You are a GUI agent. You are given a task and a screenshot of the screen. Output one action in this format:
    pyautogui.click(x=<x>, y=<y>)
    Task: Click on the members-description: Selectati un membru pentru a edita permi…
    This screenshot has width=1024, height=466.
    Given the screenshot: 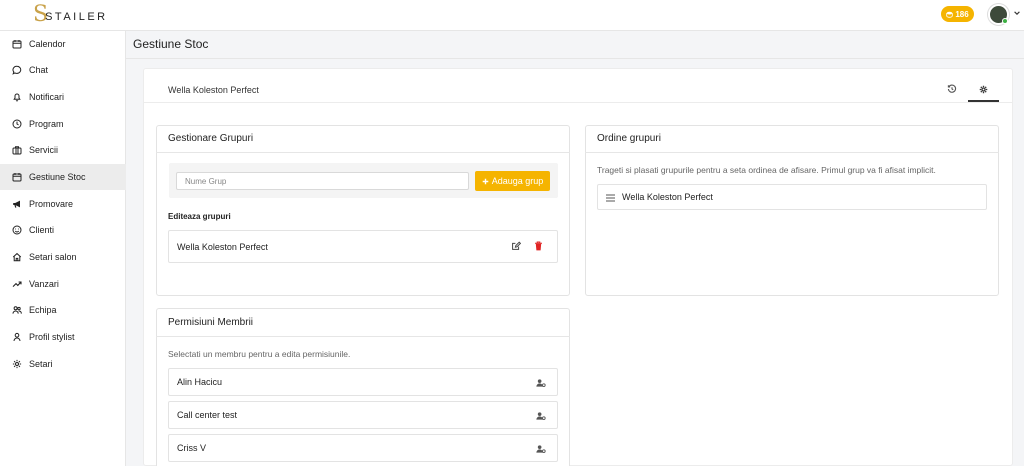 What is the action you would take?
    pyautogui.click(x=259, y=354)
    